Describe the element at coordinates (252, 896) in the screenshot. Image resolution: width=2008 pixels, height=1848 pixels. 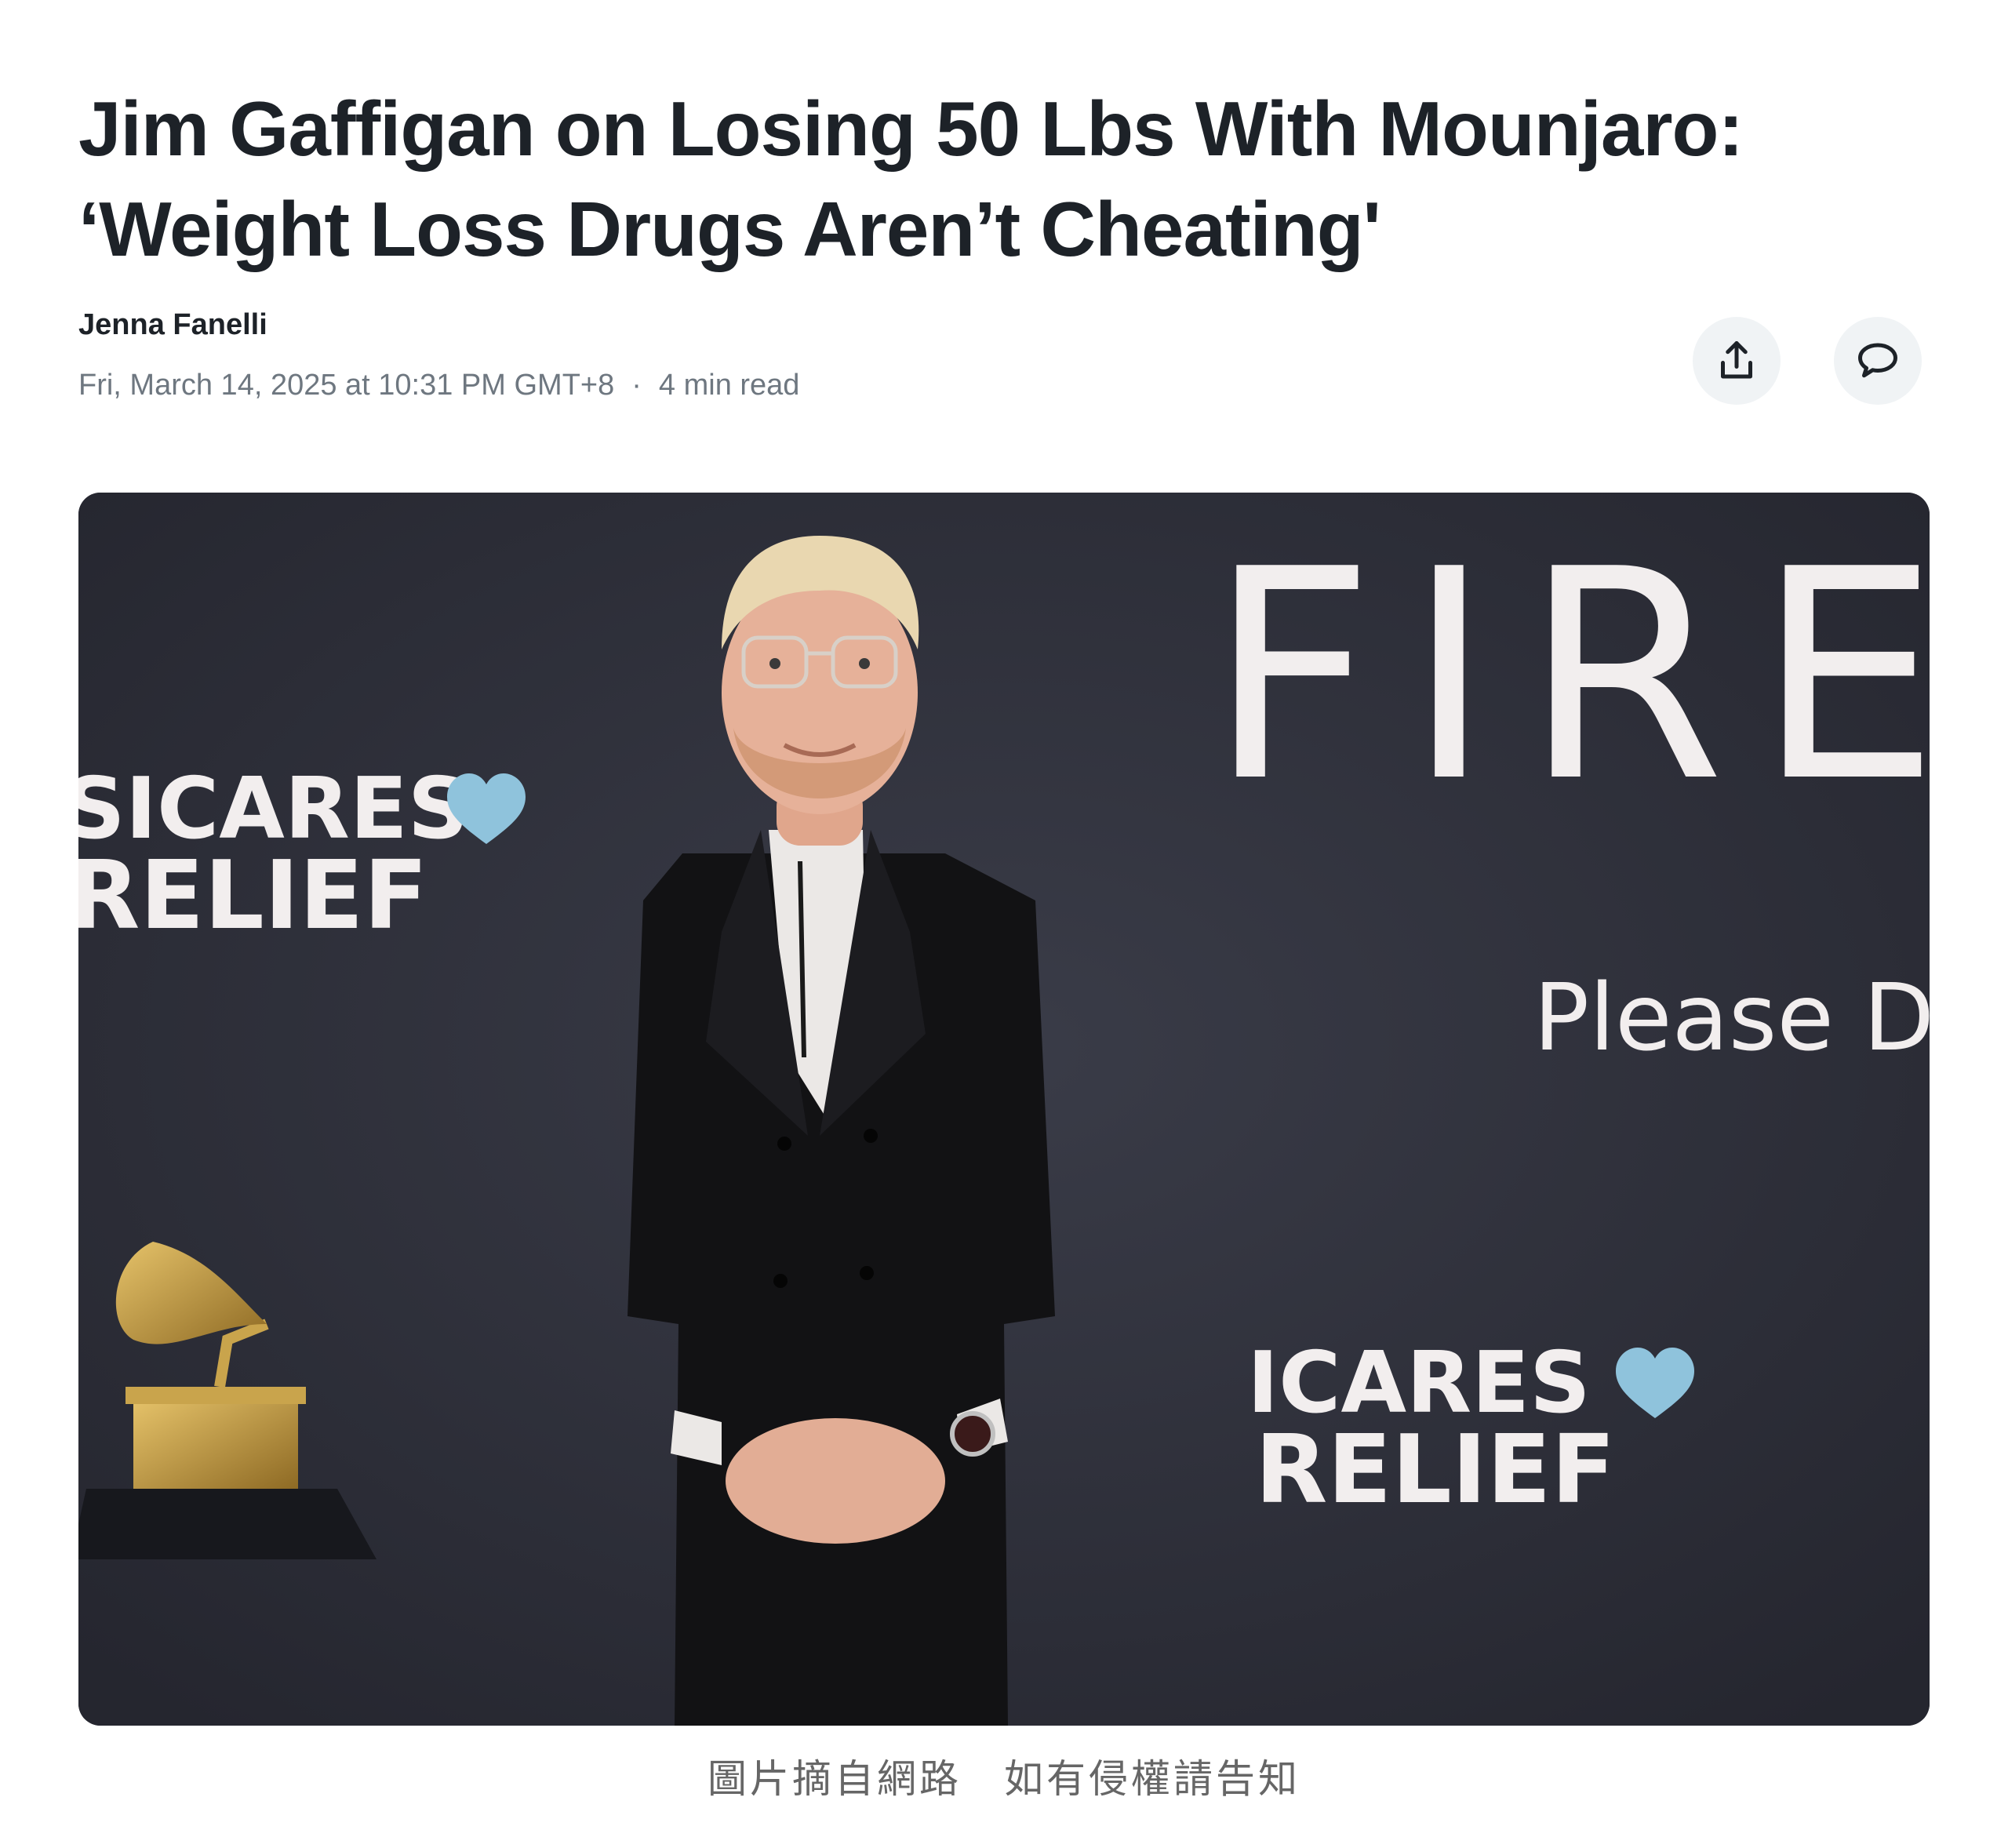
I see `relief-logo-top: RELIEF` at that location.